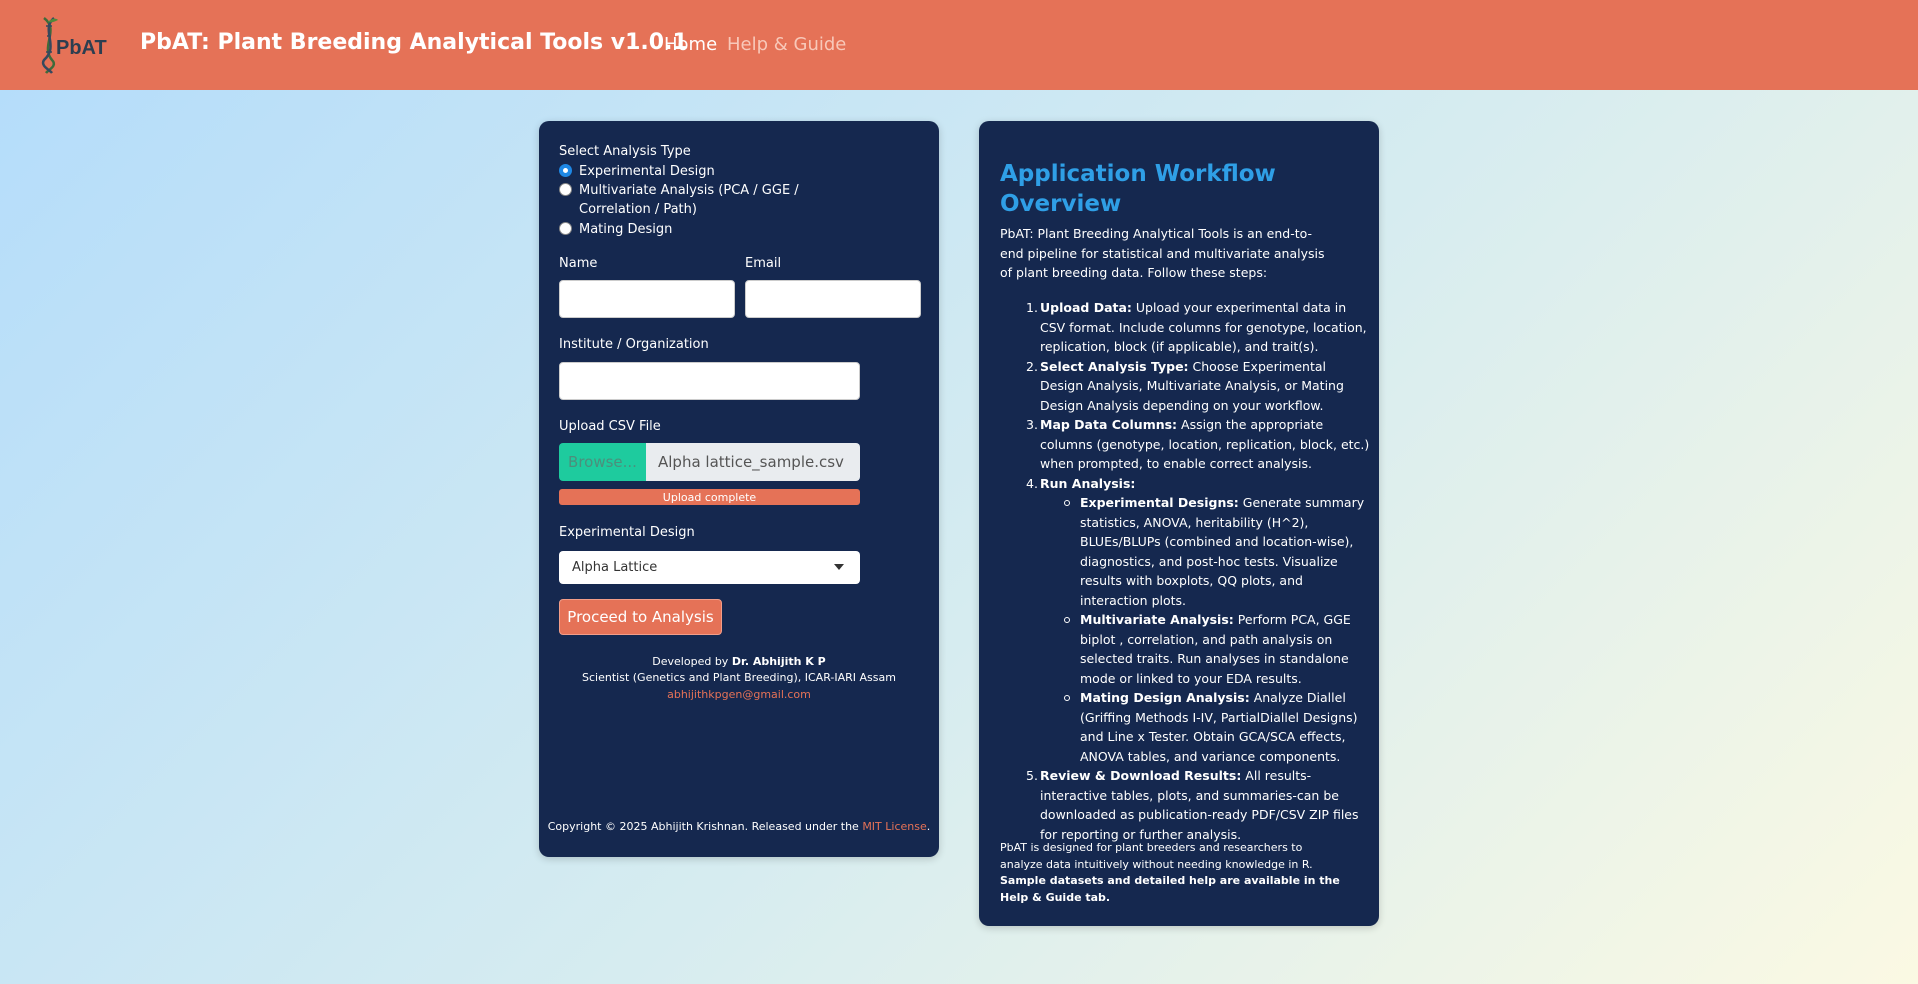 Image resolution: width=1918 pixels, height=984 pixels. I want to click on email-label: Email, so click(763, 263).